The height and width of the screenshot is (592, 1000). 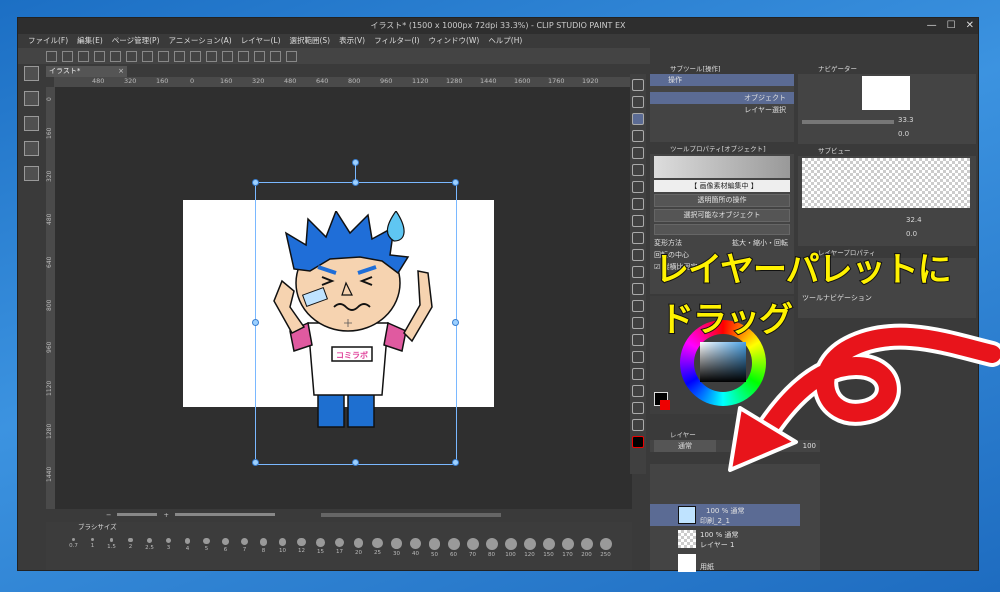 What do you see at coordinates (638, 187) in the screenshot?
I see `eyedropper-icon` at bounding box center [638, 187].